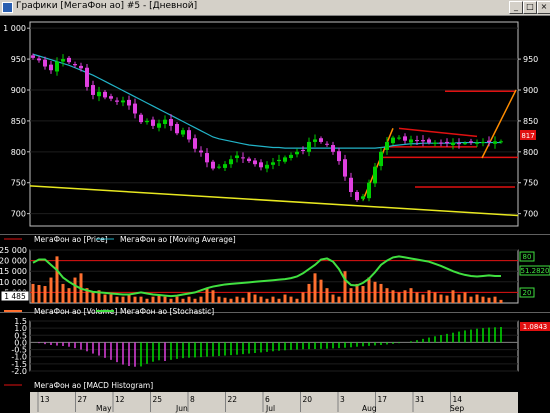  What do you see at coordinates (18, 59) in the screenshot?
I see `price-tick-label: 950` at bounding box center [18, 59].